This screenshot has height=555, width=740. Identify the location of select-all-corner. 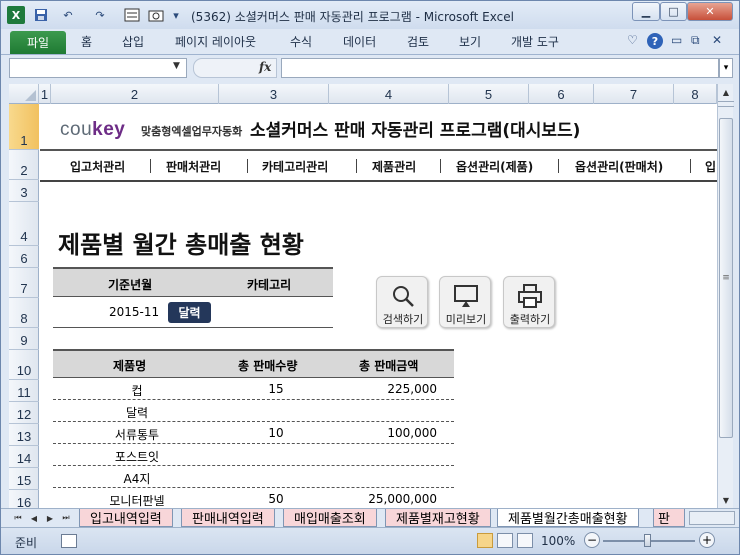
(24, 94).